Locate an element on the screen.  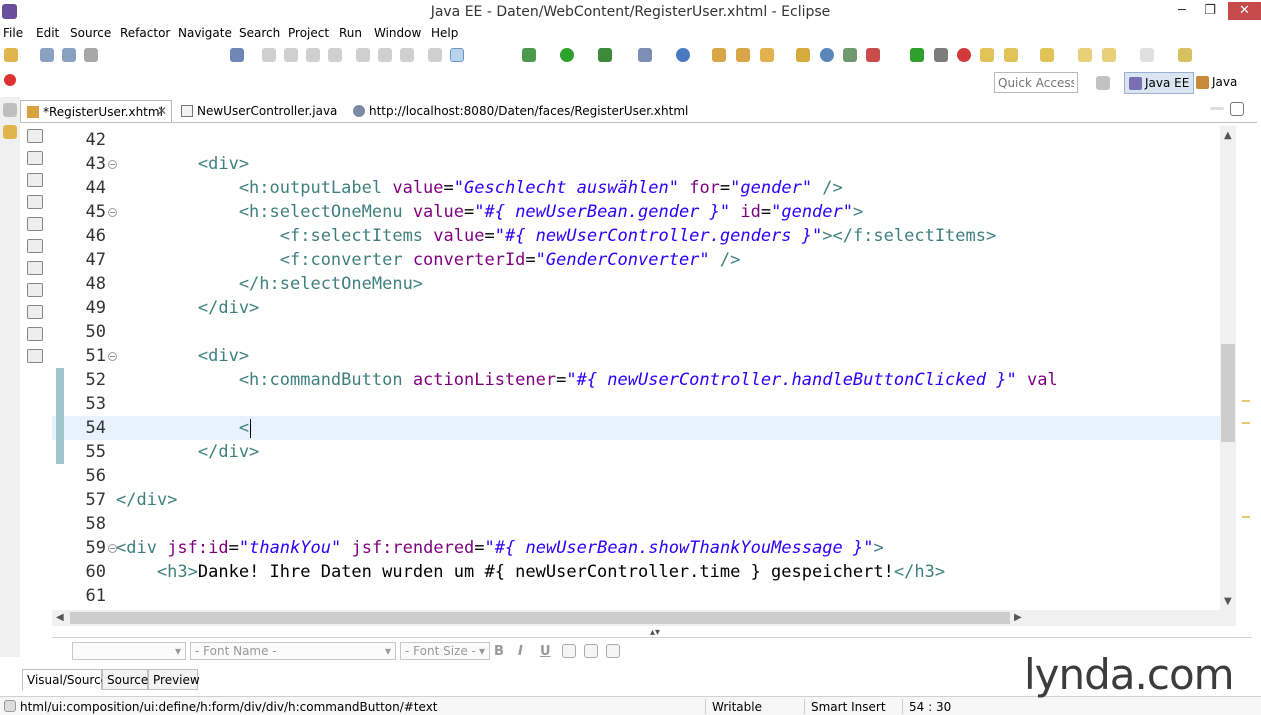
text-icon is located at coordinates (35, 246).